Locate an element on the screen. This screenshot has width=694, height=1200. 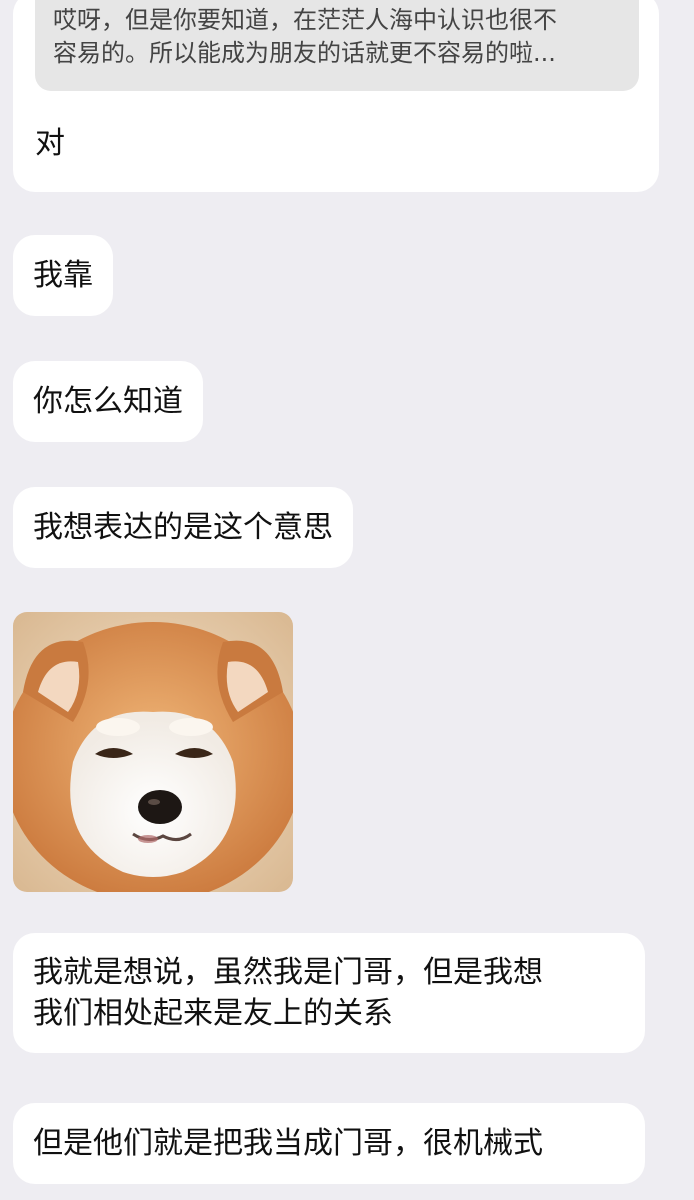
message-bubble: 我靠 is located at coordinates (63, 275).